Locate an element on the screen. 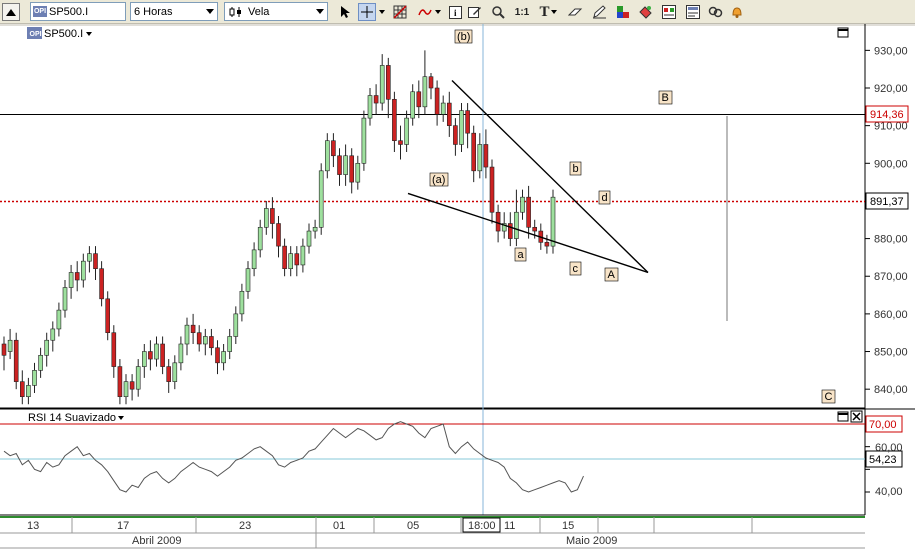 The height and width of the screenshot is (552, 915). day-tick-15: 15 is located at coordinates (568, 526).